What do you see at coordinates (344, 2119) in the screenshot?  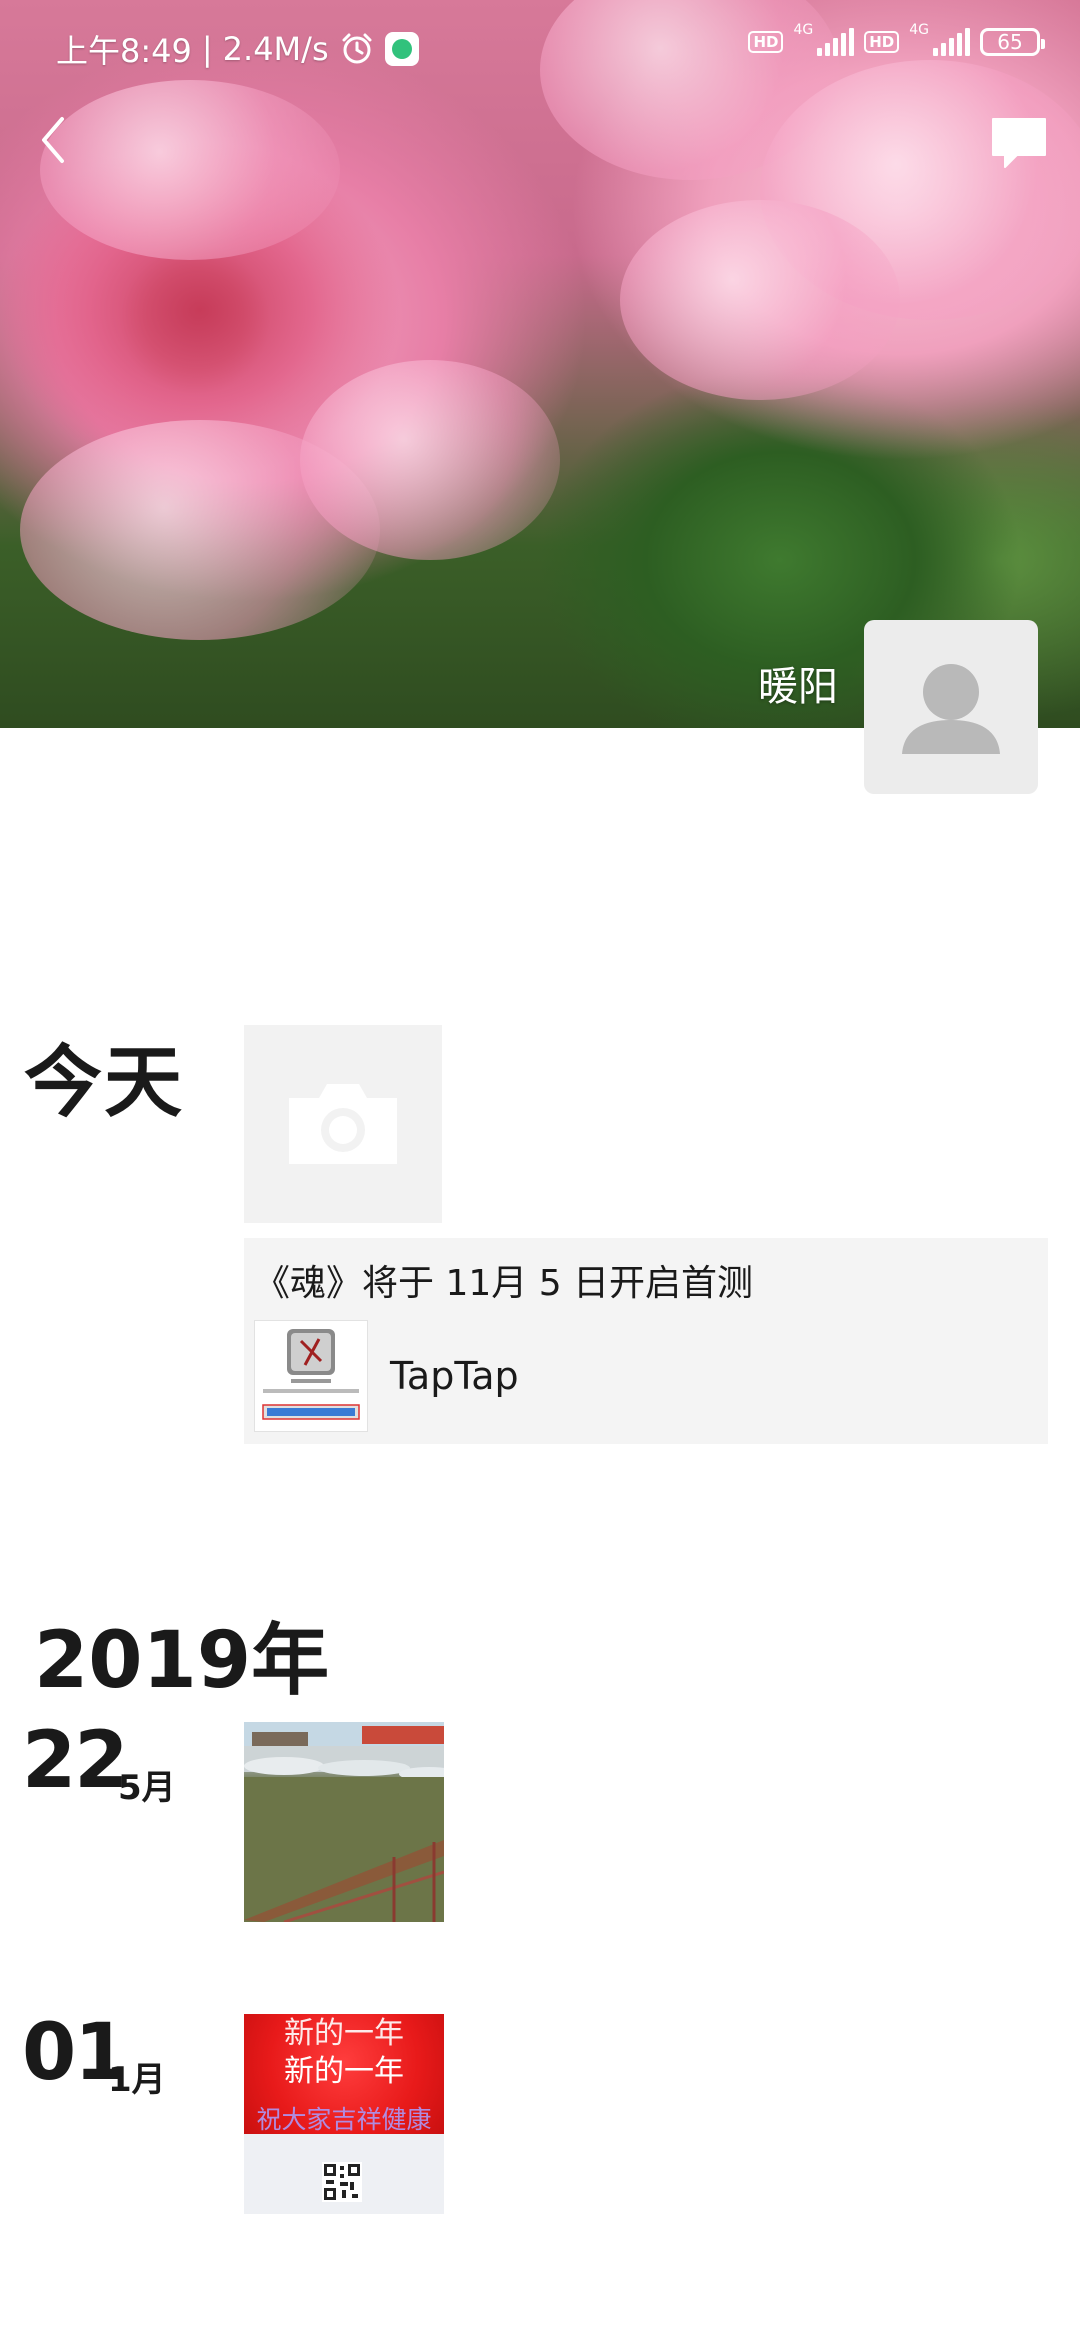 I see `newyear-text-greeting: 祝大家吉祥健康` at bounding box center [344, 2119].